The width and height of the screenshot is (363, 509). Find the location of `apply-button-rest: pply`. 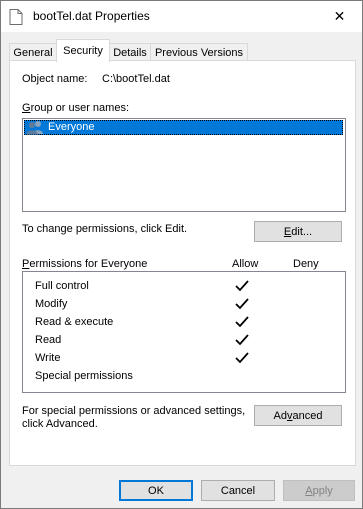

apply-button-rest: pply is located at coordinates (322, 491).